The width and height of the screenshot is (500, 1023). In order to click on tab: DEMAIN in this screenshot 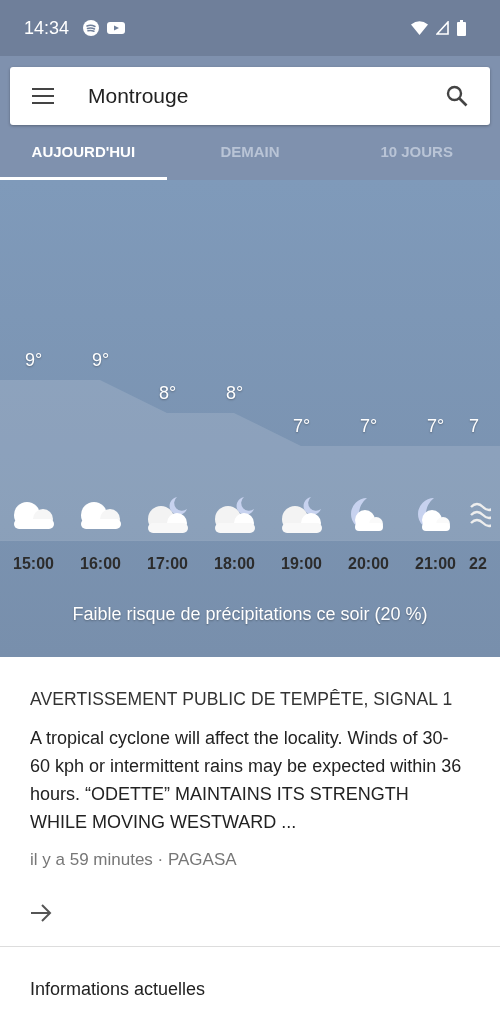, I will do `click(250, 152)`.